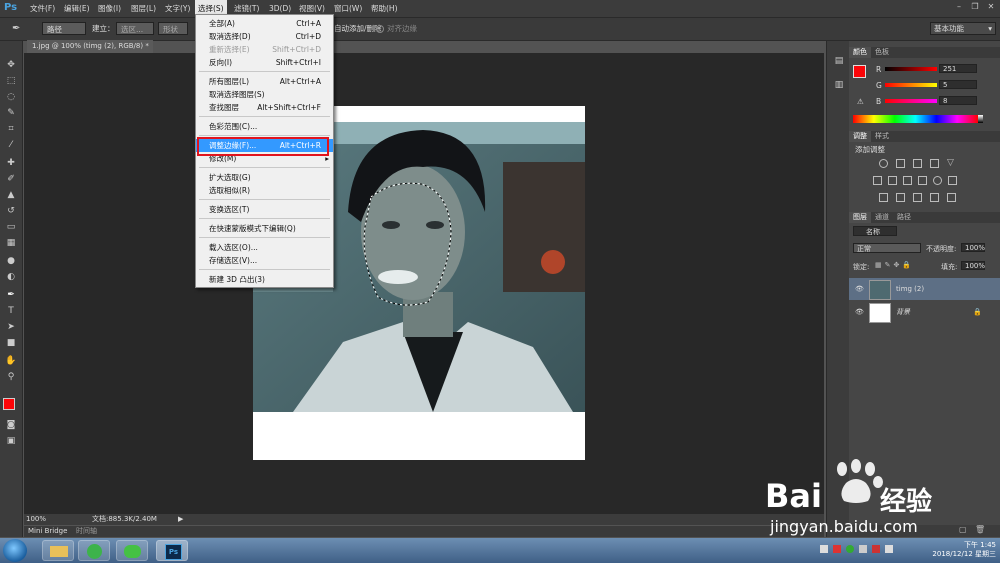 The height and width of the screenshot is (563, 1000). What do you see at coordinates (173, 28) in the screenshot?
I see `shape-button: 形状` at bounding box center [173, 28].